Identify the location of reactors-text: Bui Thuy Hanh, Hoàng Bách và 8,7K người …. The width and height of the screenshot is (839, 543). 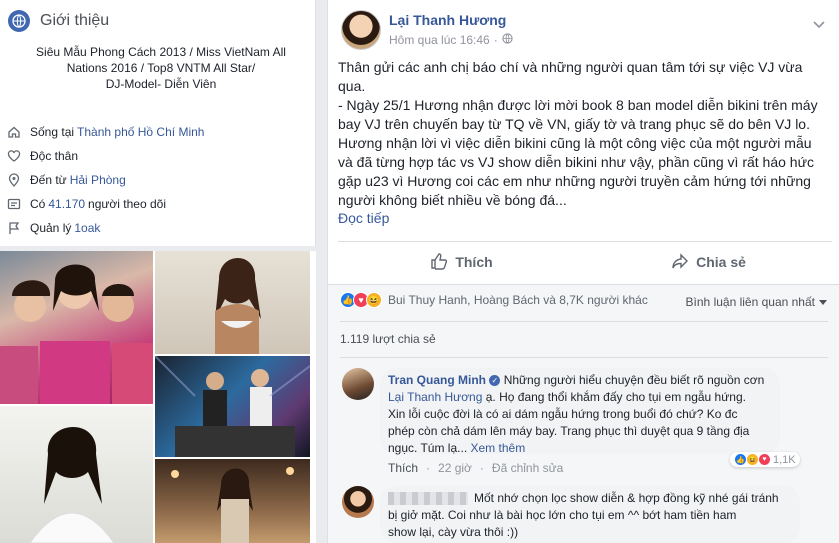
(518, 300).